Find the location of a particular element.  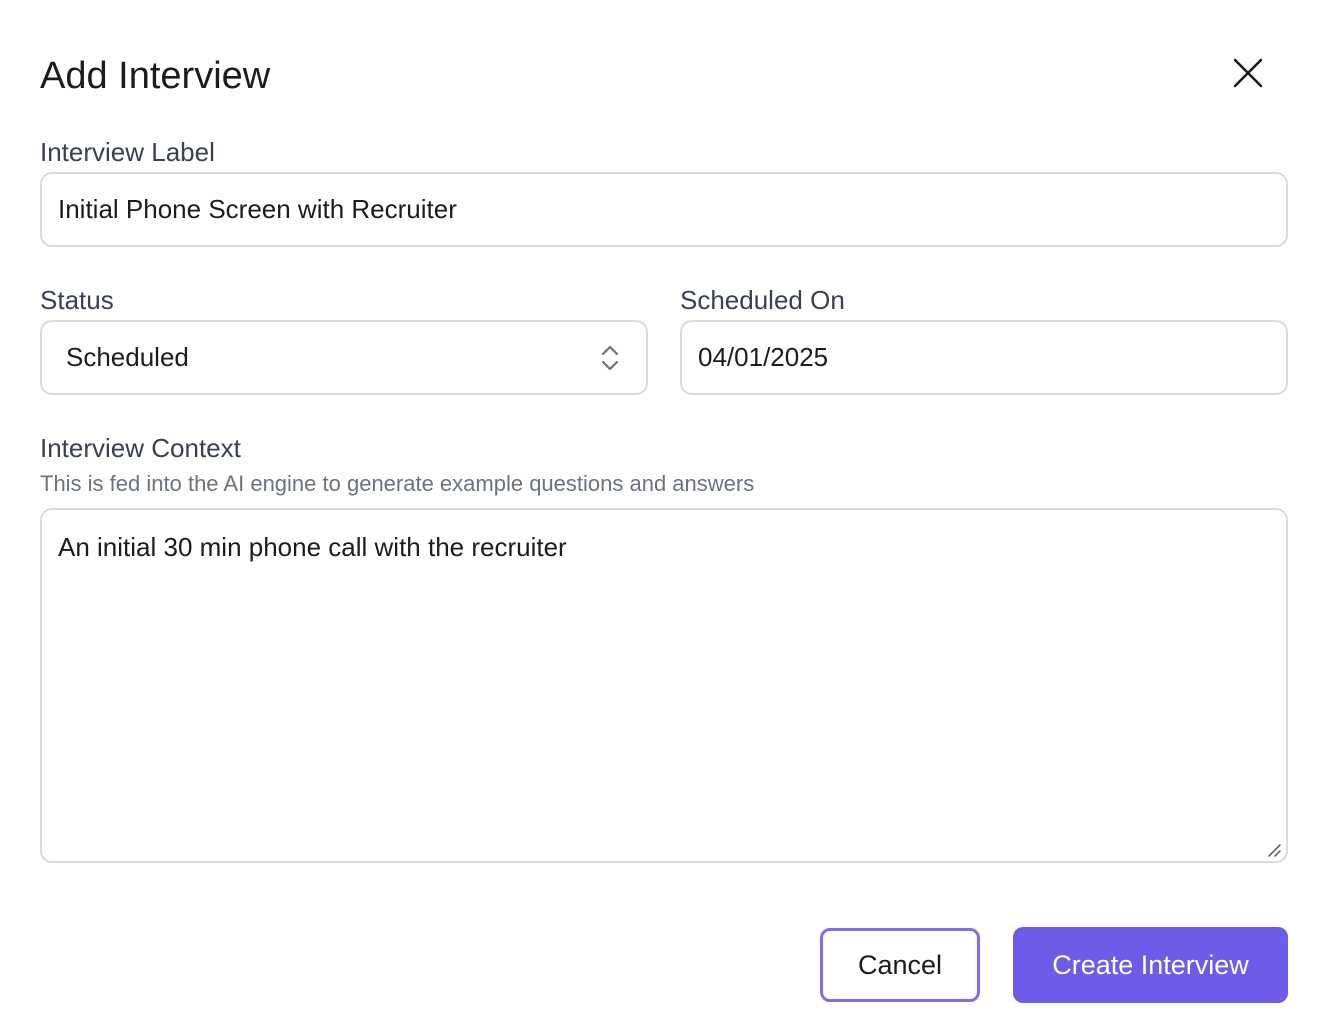

interview-label-input is located at coordinates (664, 209).